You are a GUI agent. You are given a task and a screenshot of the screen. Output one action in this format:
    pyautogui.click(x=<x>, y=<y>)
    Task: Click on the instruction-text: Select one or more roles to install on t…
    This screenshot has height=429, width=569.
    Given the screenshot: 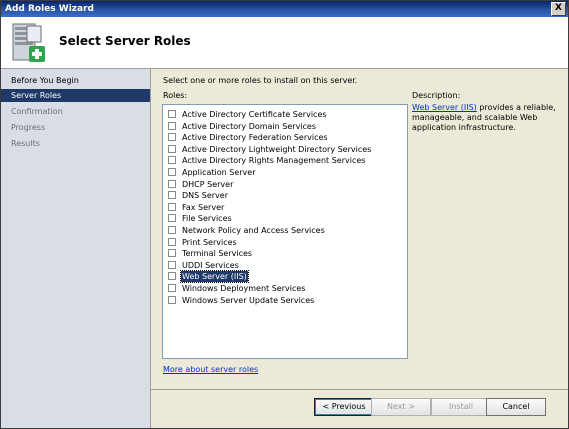 What is the action you would take?
    pyautogui.click(x=260, y=80)
    